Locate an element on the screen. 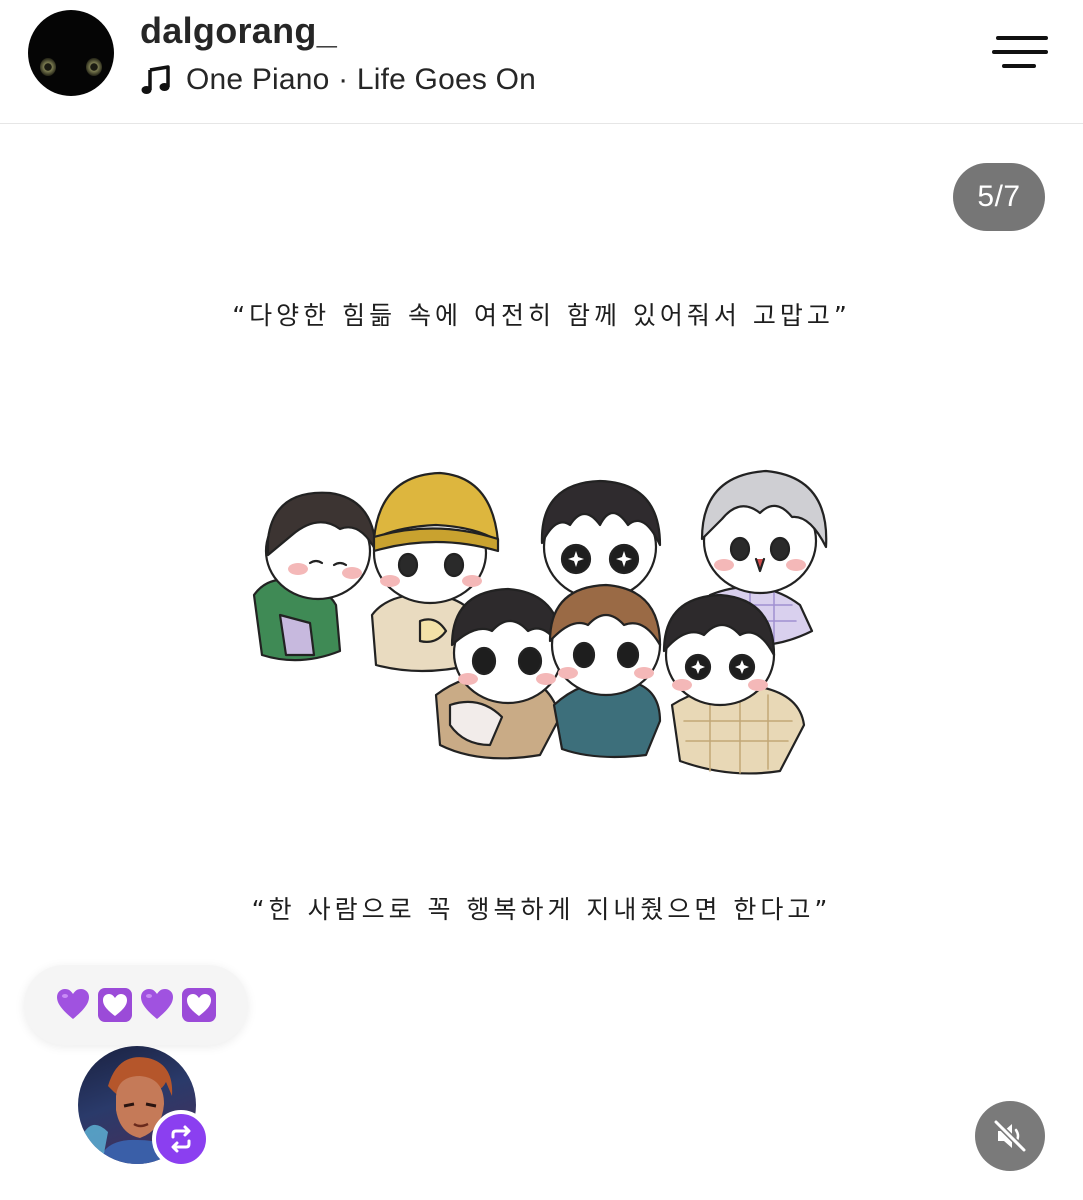 Image resolution: width=1083 pixels, height=1200 pixels. menu-line-top is located at coordinates (1022, 38).